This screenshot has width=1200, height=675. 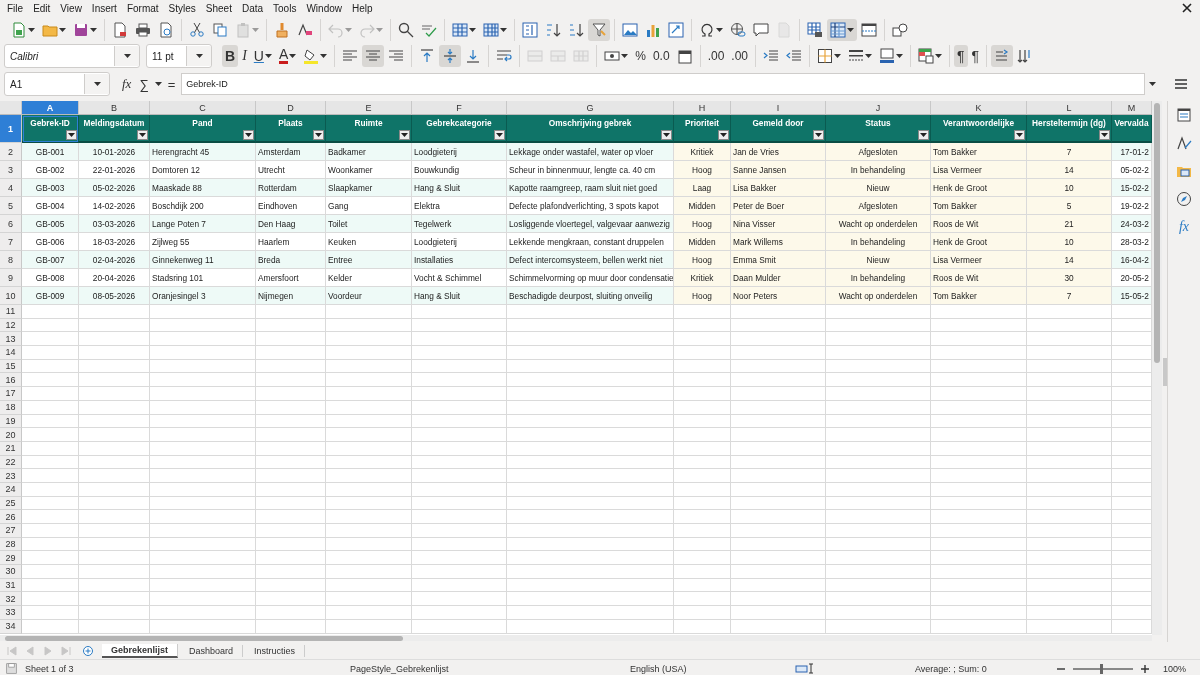 I want to click on column-header: K, so click(x=979, y=108).